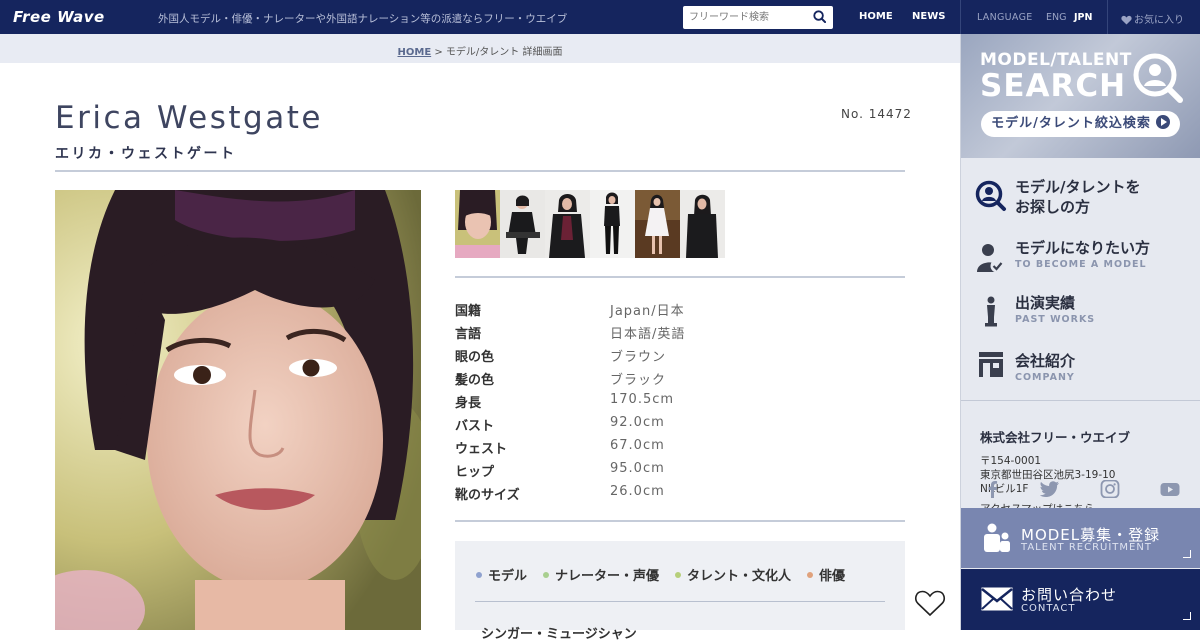  I want to click on lang-eng-link: ENG, so click(1056, 17).